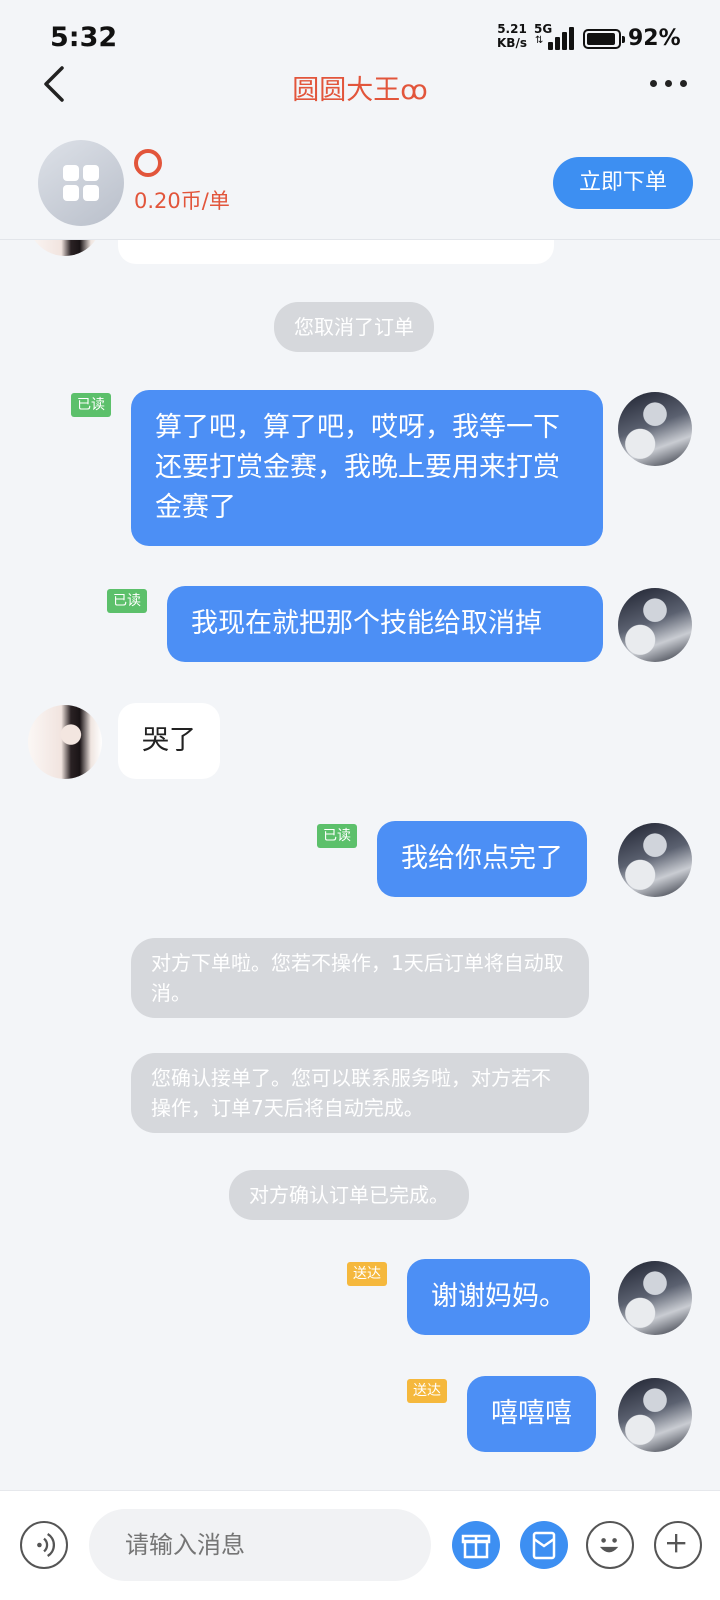 This screenshot has width=720, height=1600. What do you see at coordinates (604, 39) in the screenshot?
I see `battery-icon` at bounding box center [604, 39].